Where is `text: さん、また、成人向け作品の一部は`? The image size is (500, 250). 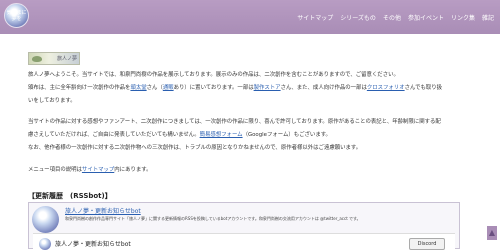
text: さん、また、成人向け作品の一部は is located at coordinates (323, 88).